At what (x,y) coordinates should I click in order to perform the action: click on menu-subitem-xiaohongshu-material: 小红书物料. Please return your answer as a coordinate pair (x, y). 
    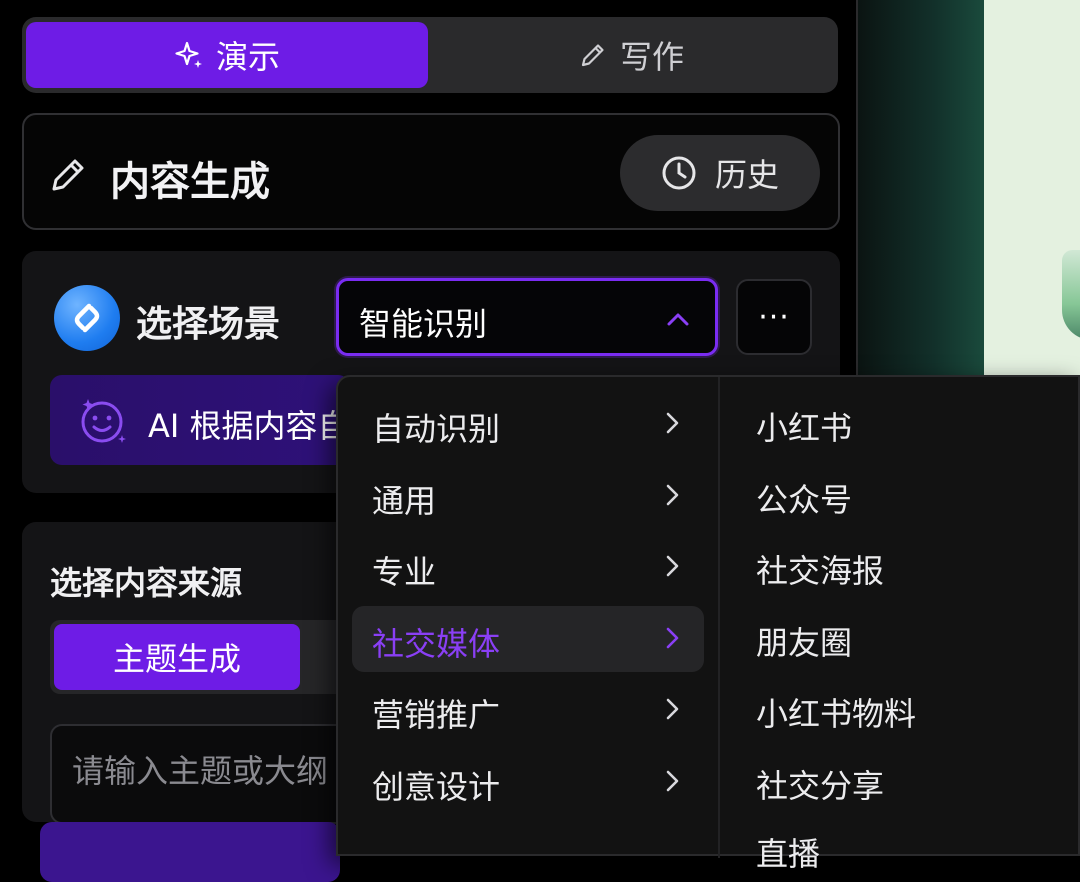
    Looking at the image, I should click on (836, 712).